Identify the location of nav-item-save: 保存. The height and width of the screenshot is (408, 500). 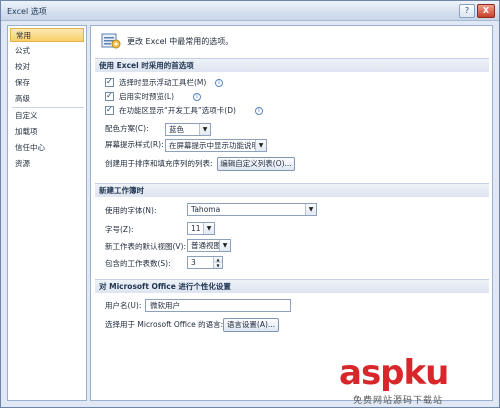
(47, 83).